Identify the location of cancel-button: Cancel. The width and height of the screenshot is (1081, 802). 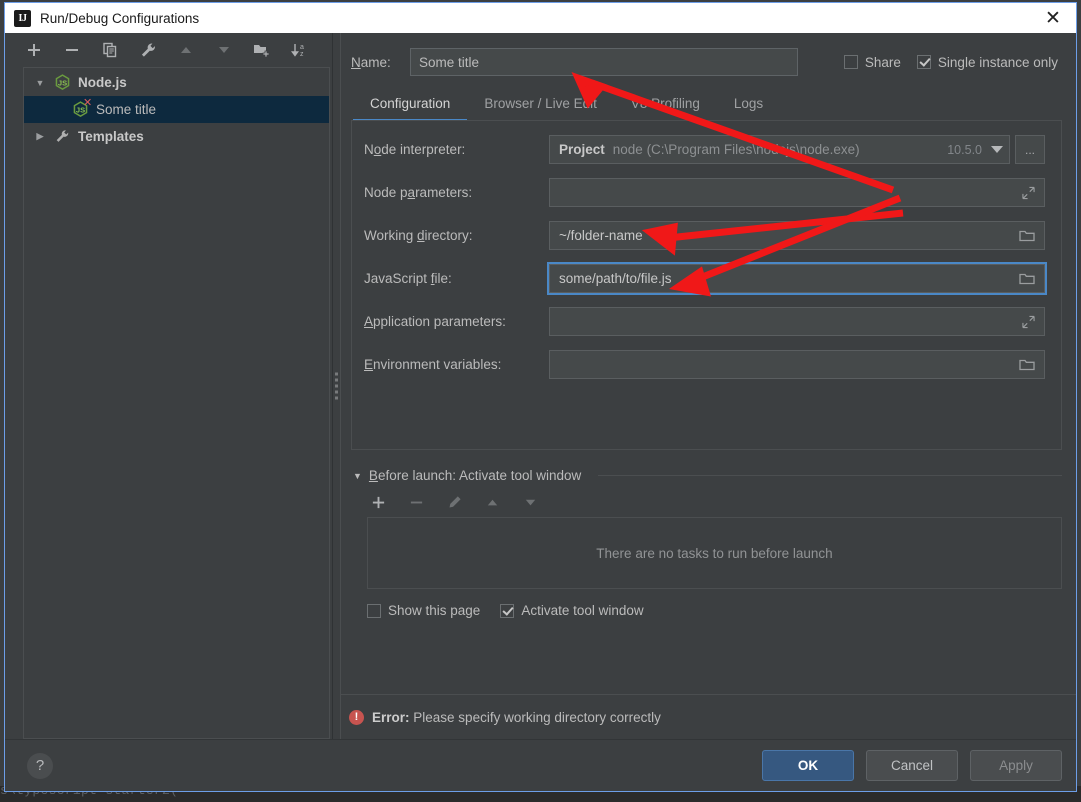
(912, 765).